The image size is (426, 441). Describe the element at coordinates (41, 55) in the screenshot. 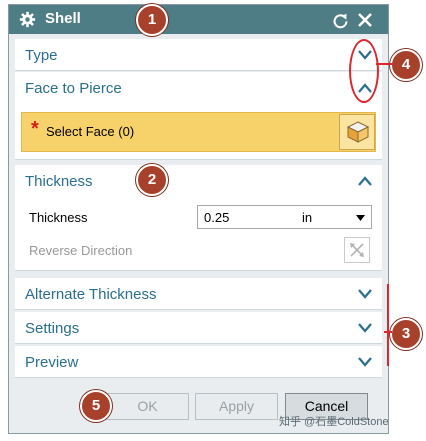

I see `section-type-label: Type` at that location.